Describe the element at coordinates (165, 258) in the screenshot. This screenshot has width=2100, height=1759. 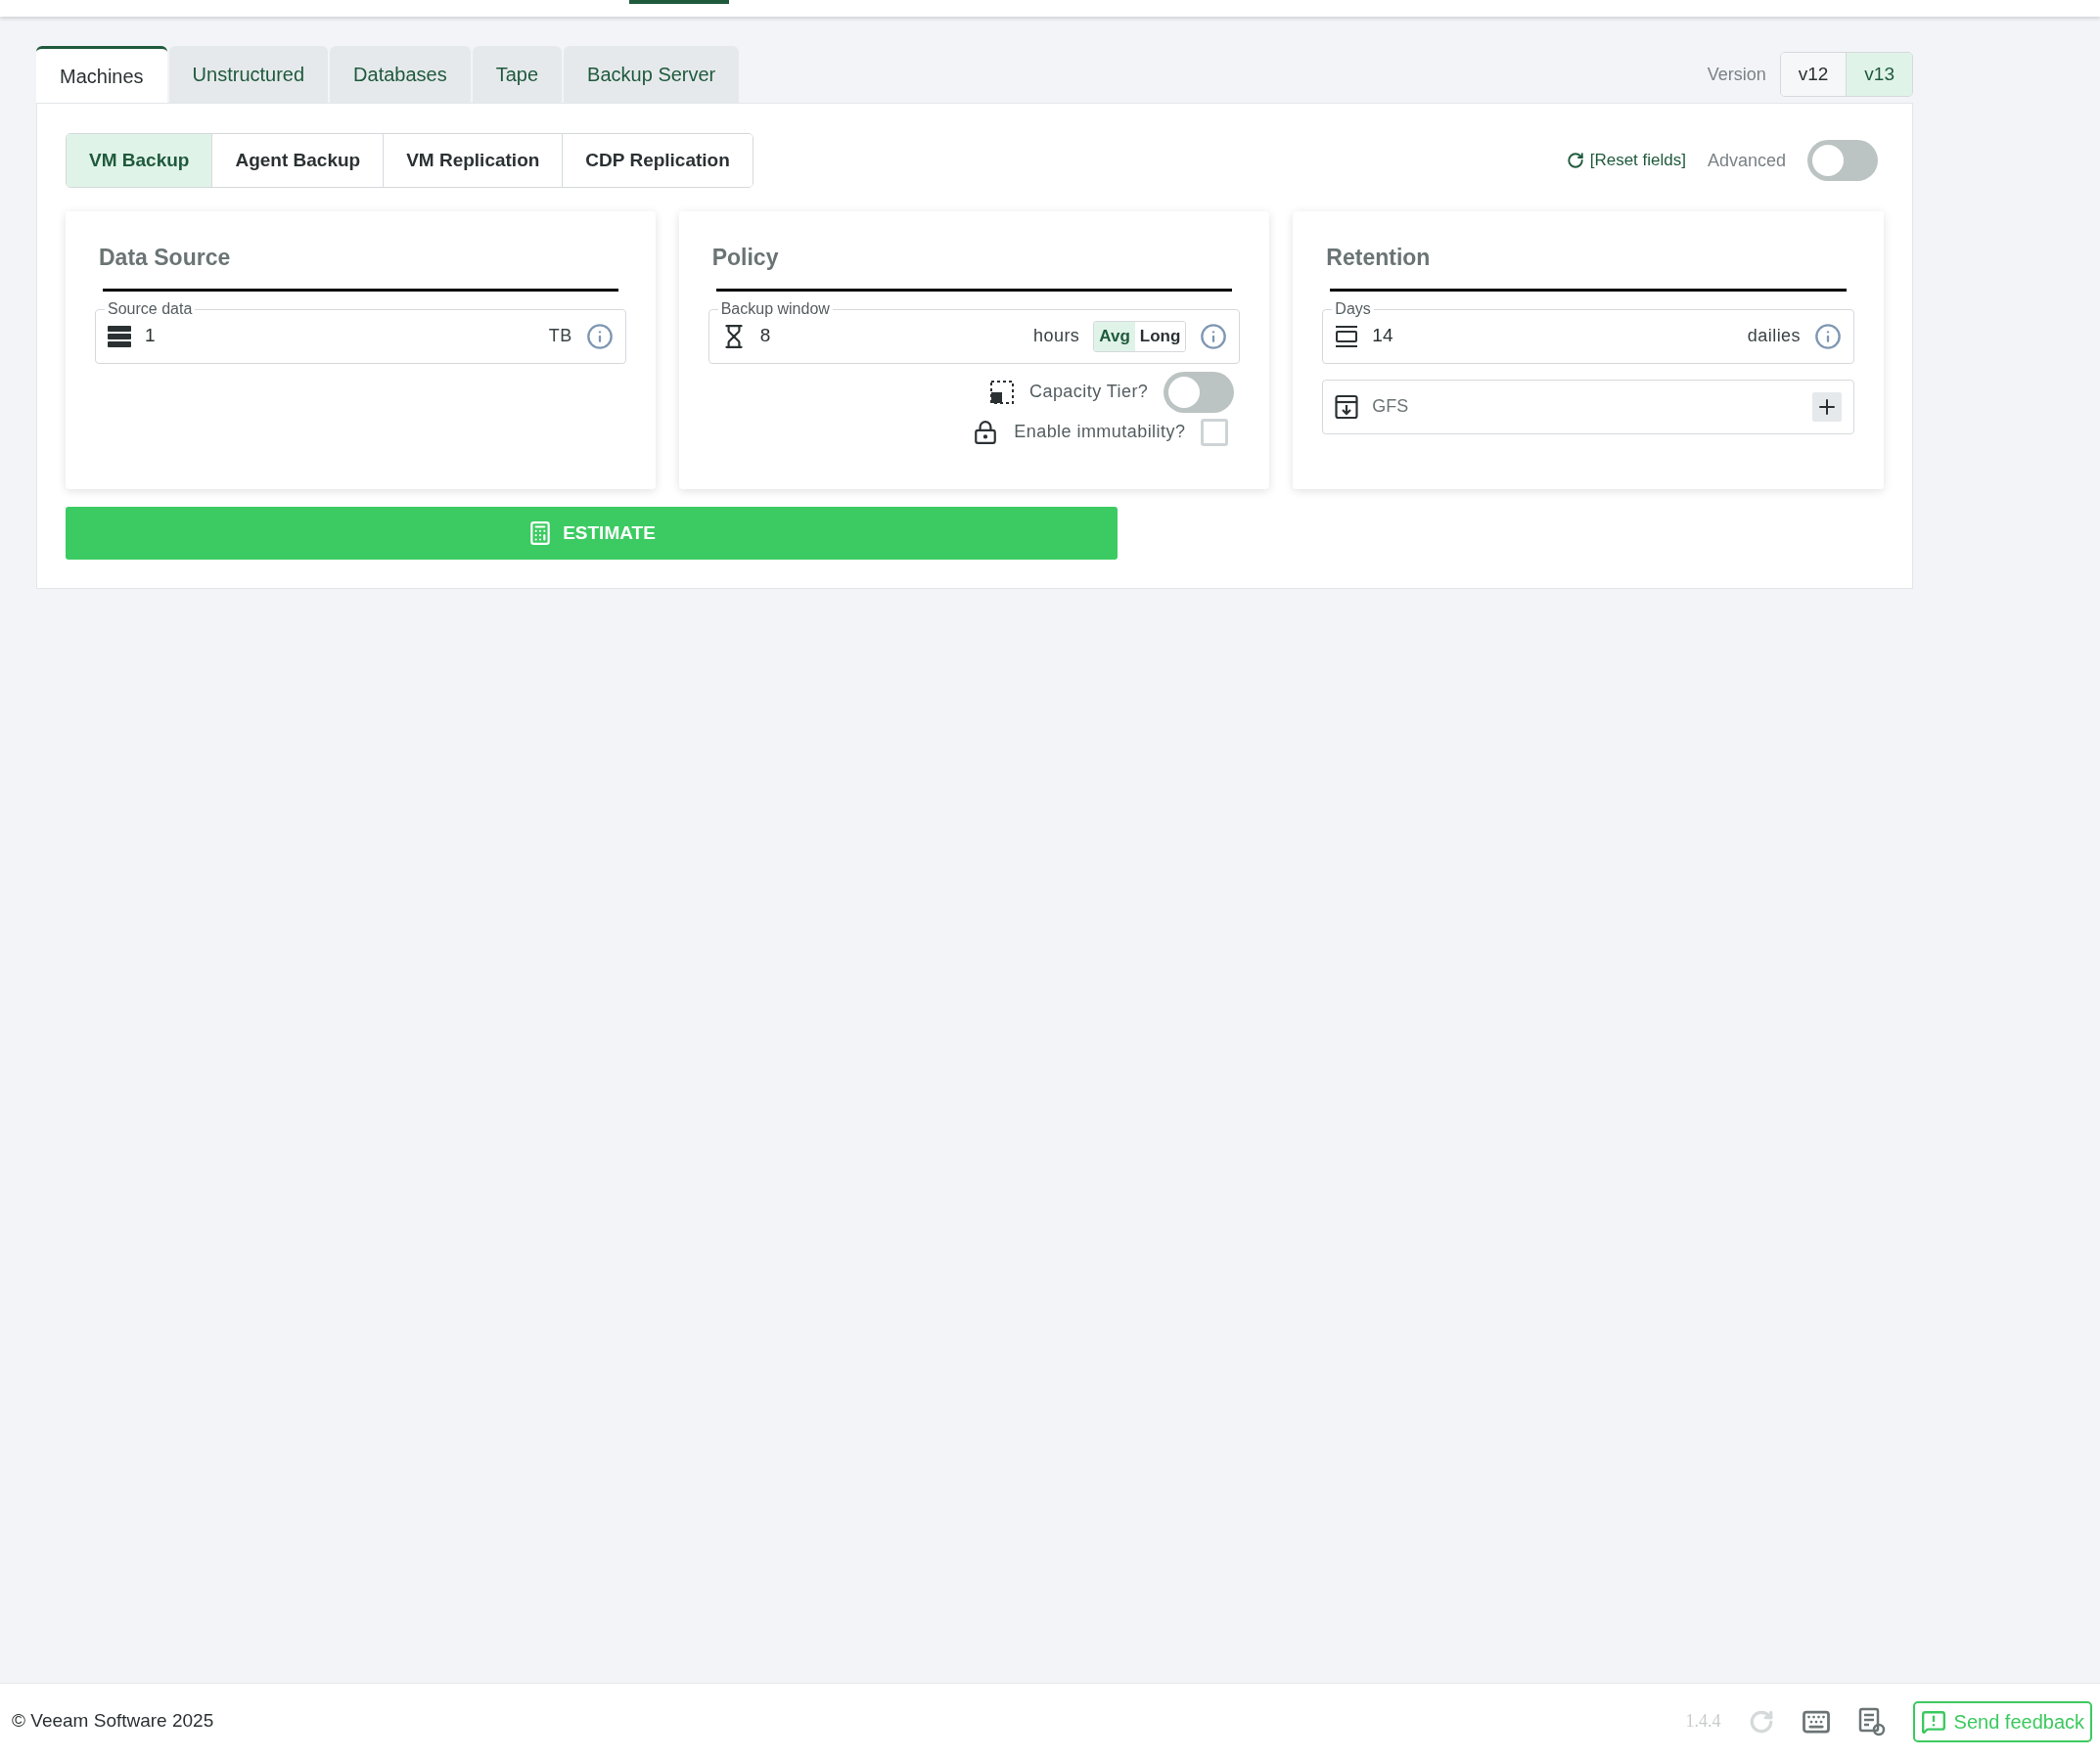
I see `card-title: Data Source` at that location.